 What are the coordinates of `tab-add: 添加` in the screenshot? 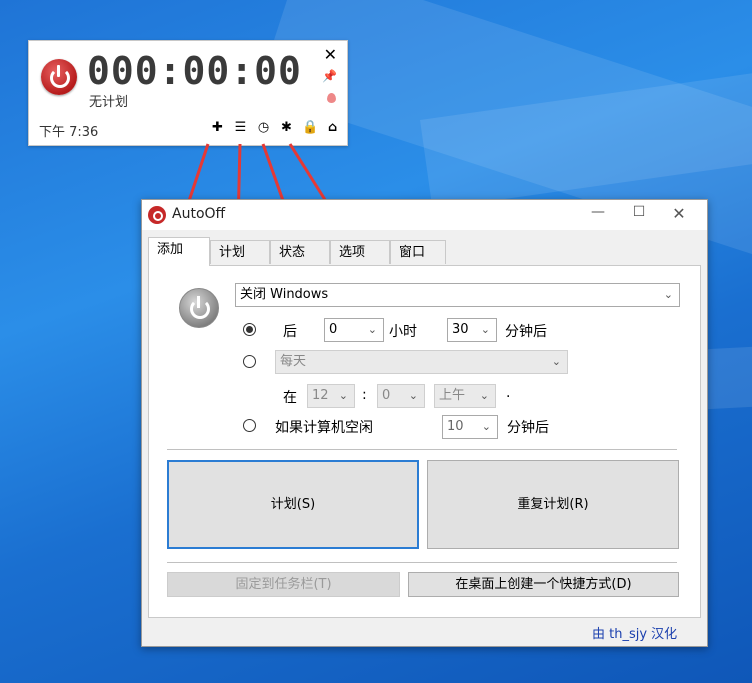 It's located at (179, 251).